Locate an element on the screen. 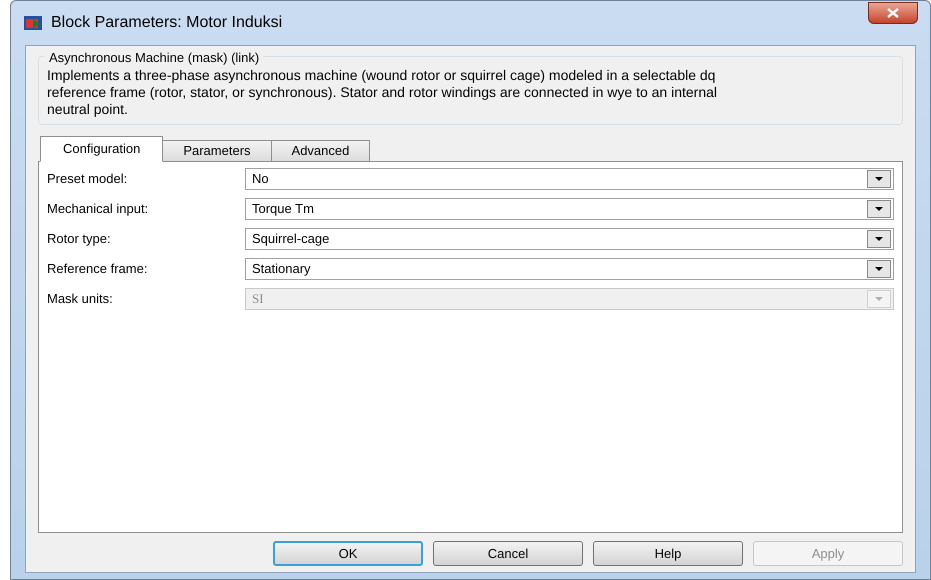 The image size is (931, 580). field-label: Mechanical input: is located at coordinates (98, 209).